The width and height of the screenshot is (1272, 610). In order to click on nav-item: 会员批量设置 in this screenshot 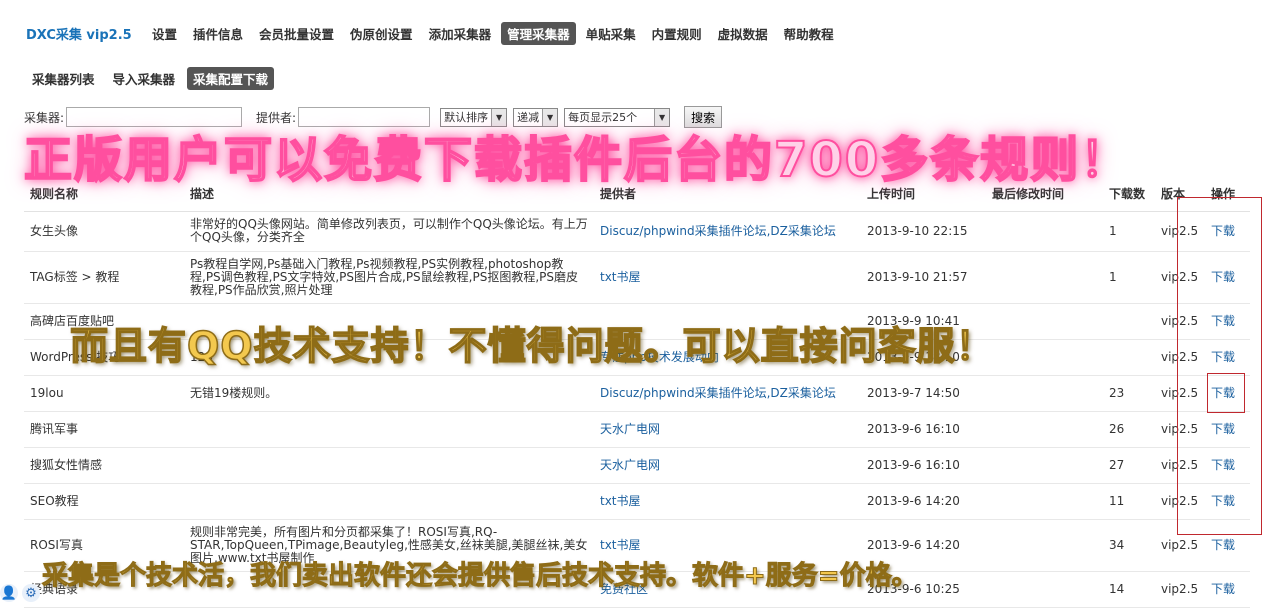, I will do `click(296, 33)`.